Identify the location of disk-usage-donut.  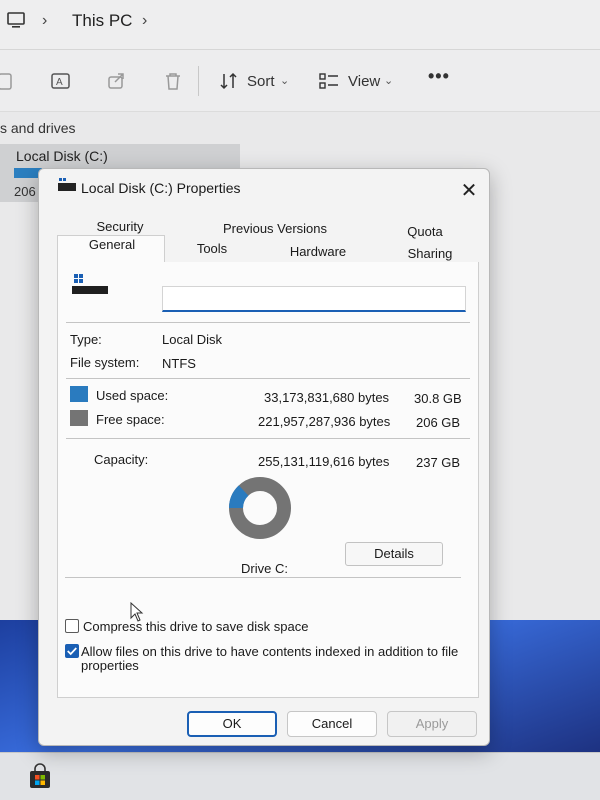
(260, 508).